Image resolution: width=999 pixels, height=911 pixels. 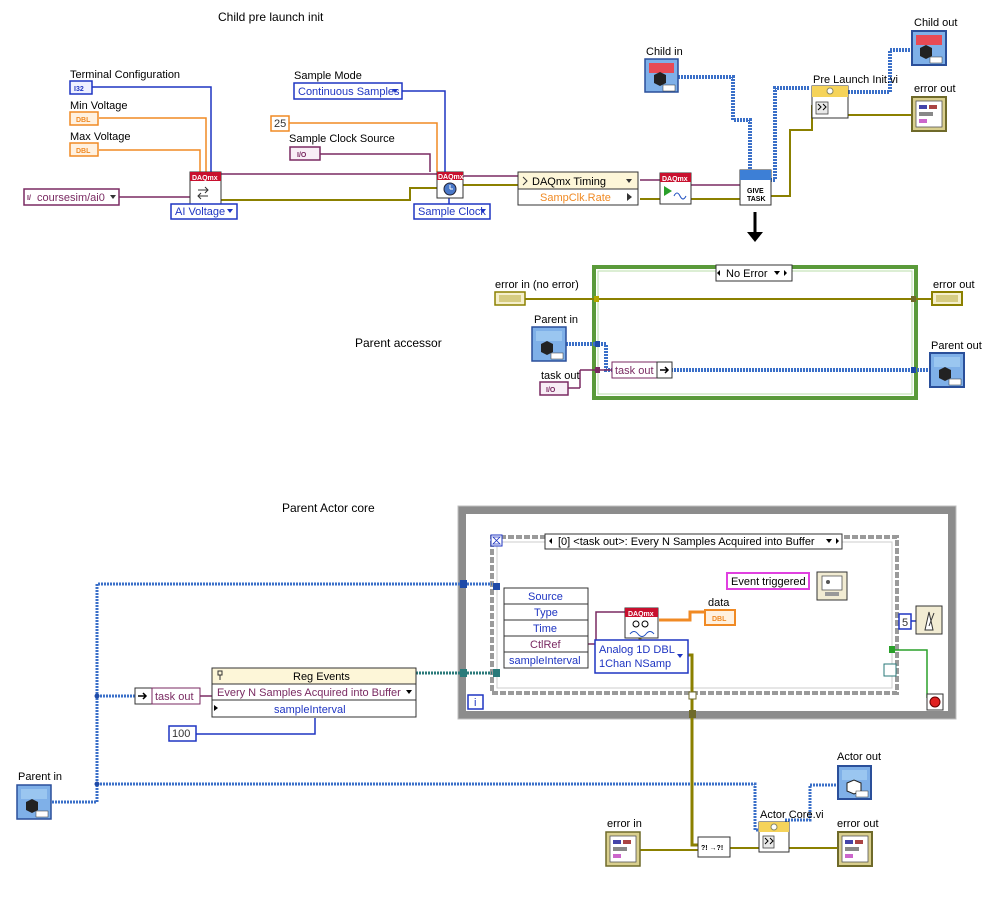 I want to click on physical-channel-constant: I/ coursesim/ai0, so click(x=71, y=197).